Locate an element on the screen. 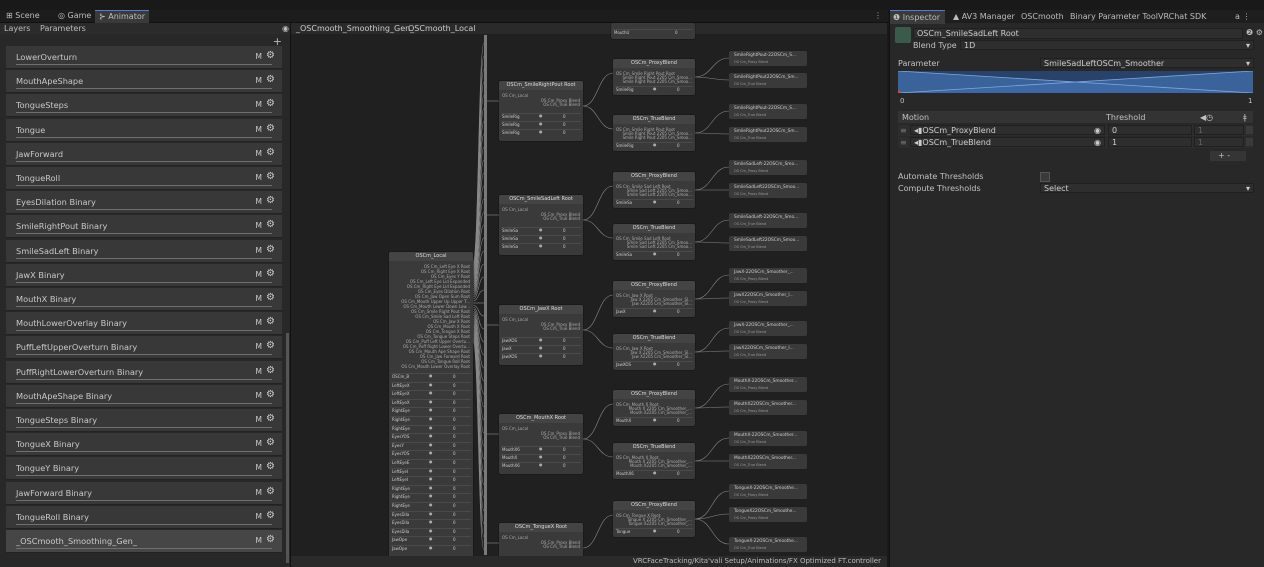  layer-item: MouthApeShape M ⚙ is located at coordinates (144, 82).